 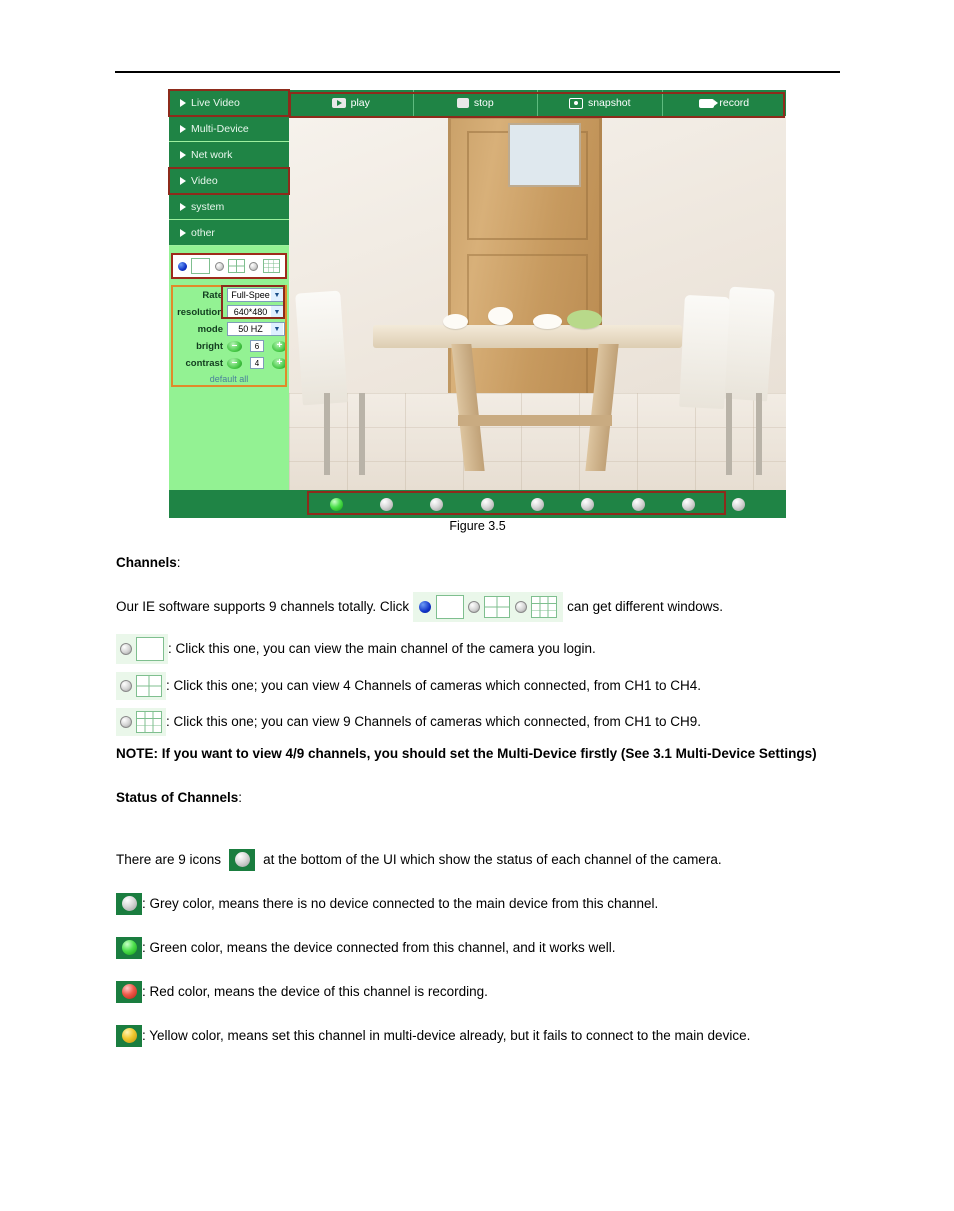 I want to click on view-mode-selector, so click(x=229, y=266).